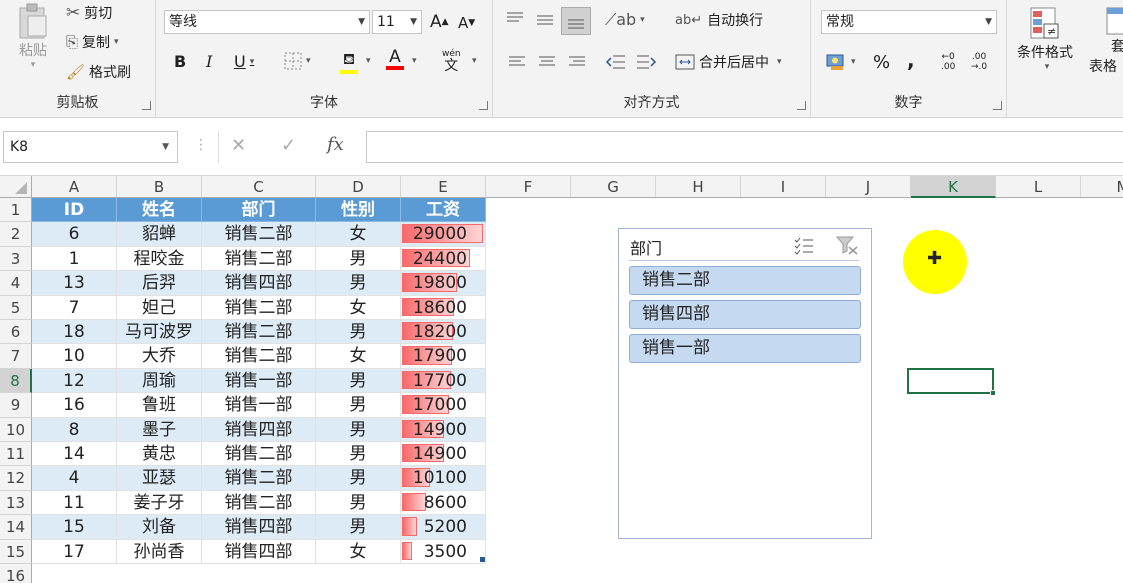 This screenshot has height=583, width=1123. I want to click on row-header: 7, so click(16, 356).